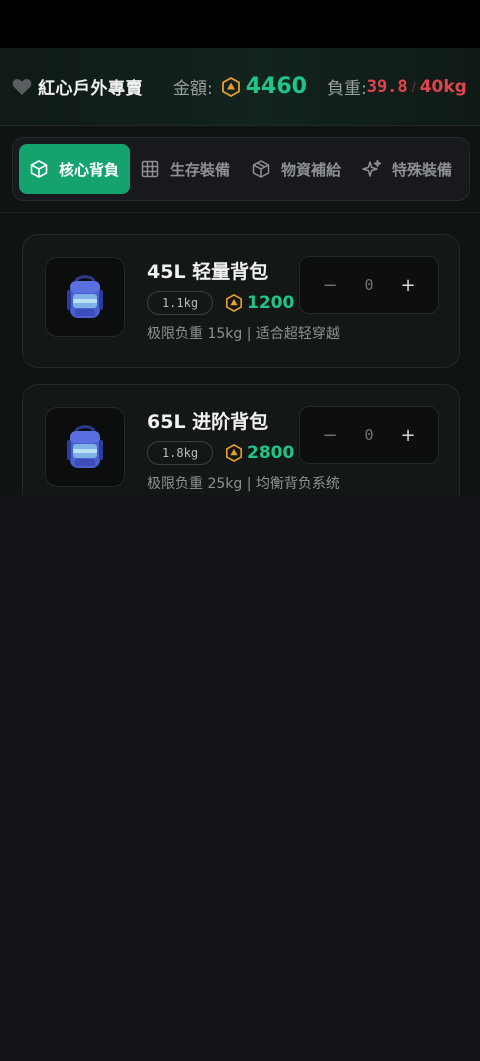 The height and width of the screenshot is (1061, 480). What do you see at coordinates (22, 87) in the screenshot?
I see `heart-icon` at bounding box center [22, 87].